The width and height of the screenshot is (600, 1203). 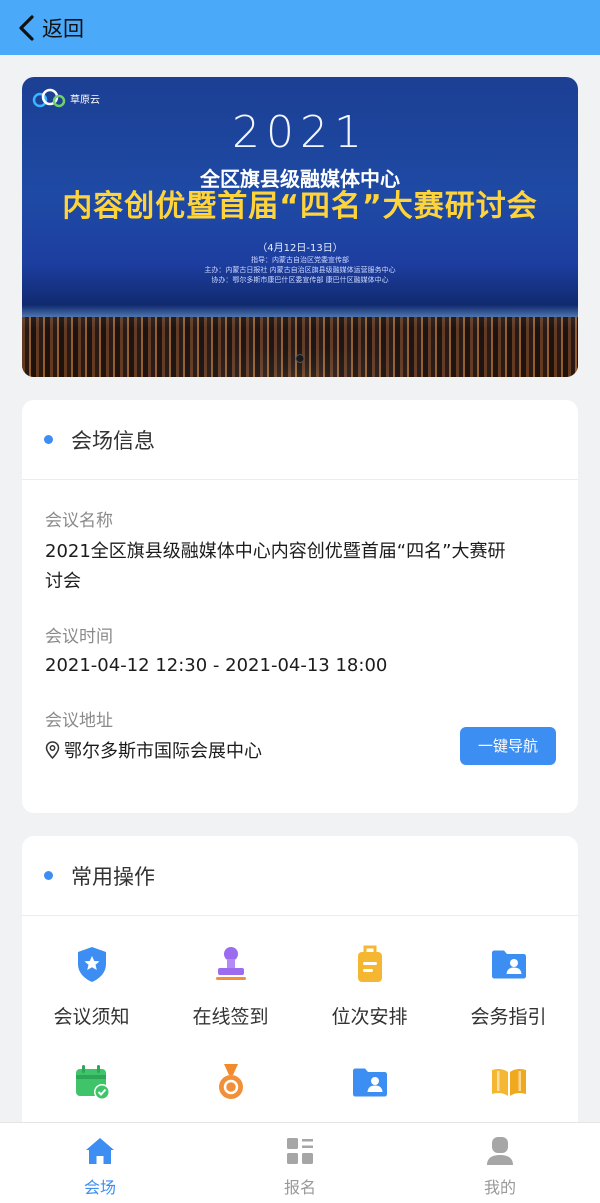 I want to click on meeting-time-label: 会议时间, so click(x=79, y=637).